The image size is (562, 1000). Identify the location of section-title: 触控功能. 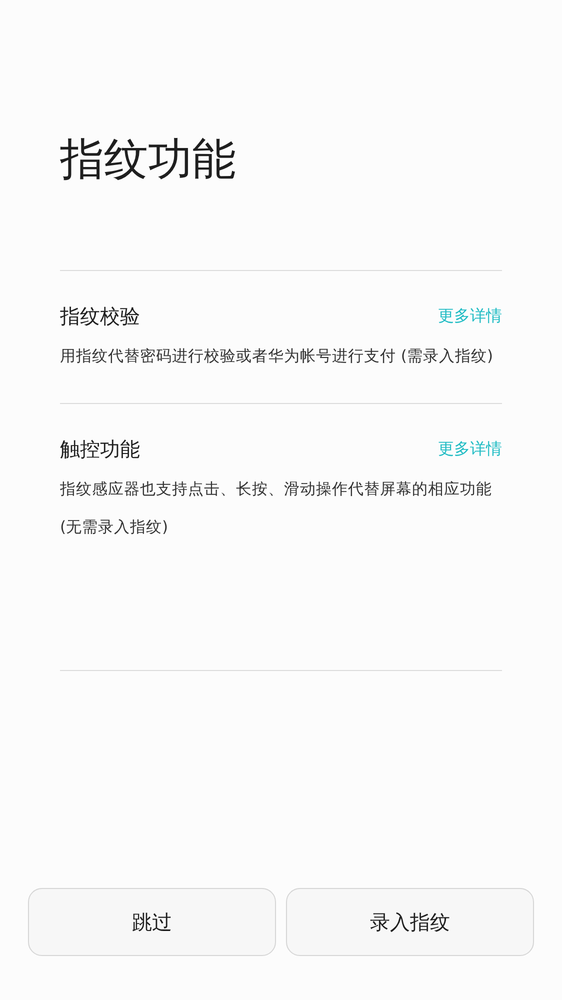
(100, 449).